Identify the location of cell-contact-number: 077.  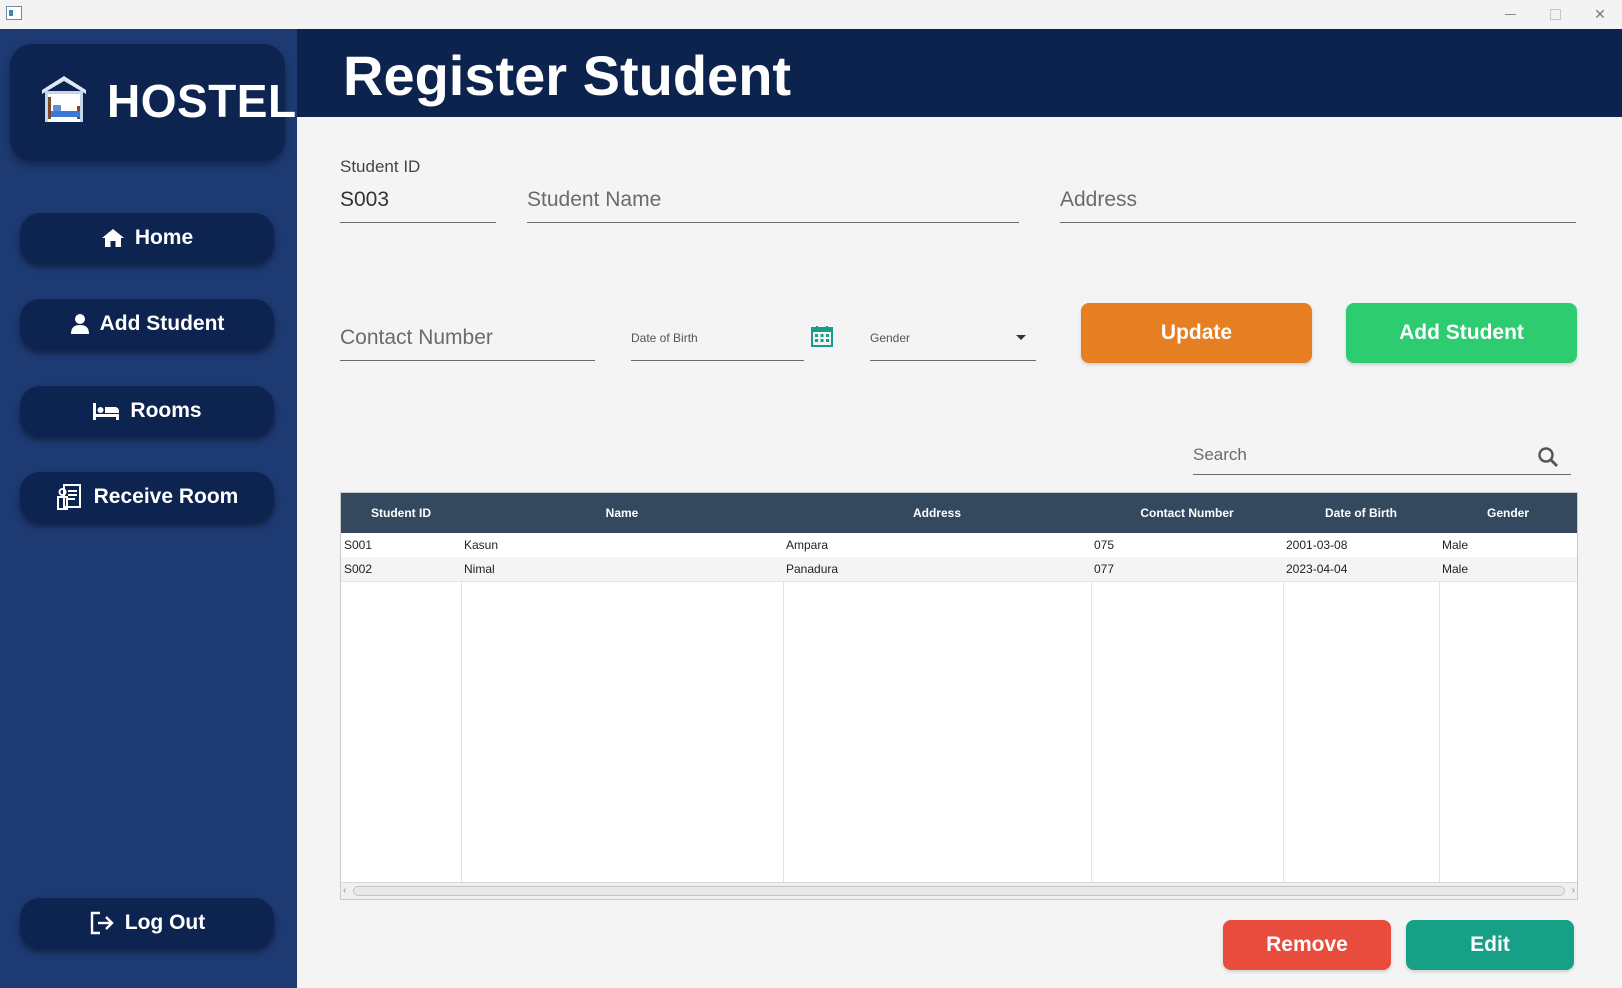
(1104, 569).